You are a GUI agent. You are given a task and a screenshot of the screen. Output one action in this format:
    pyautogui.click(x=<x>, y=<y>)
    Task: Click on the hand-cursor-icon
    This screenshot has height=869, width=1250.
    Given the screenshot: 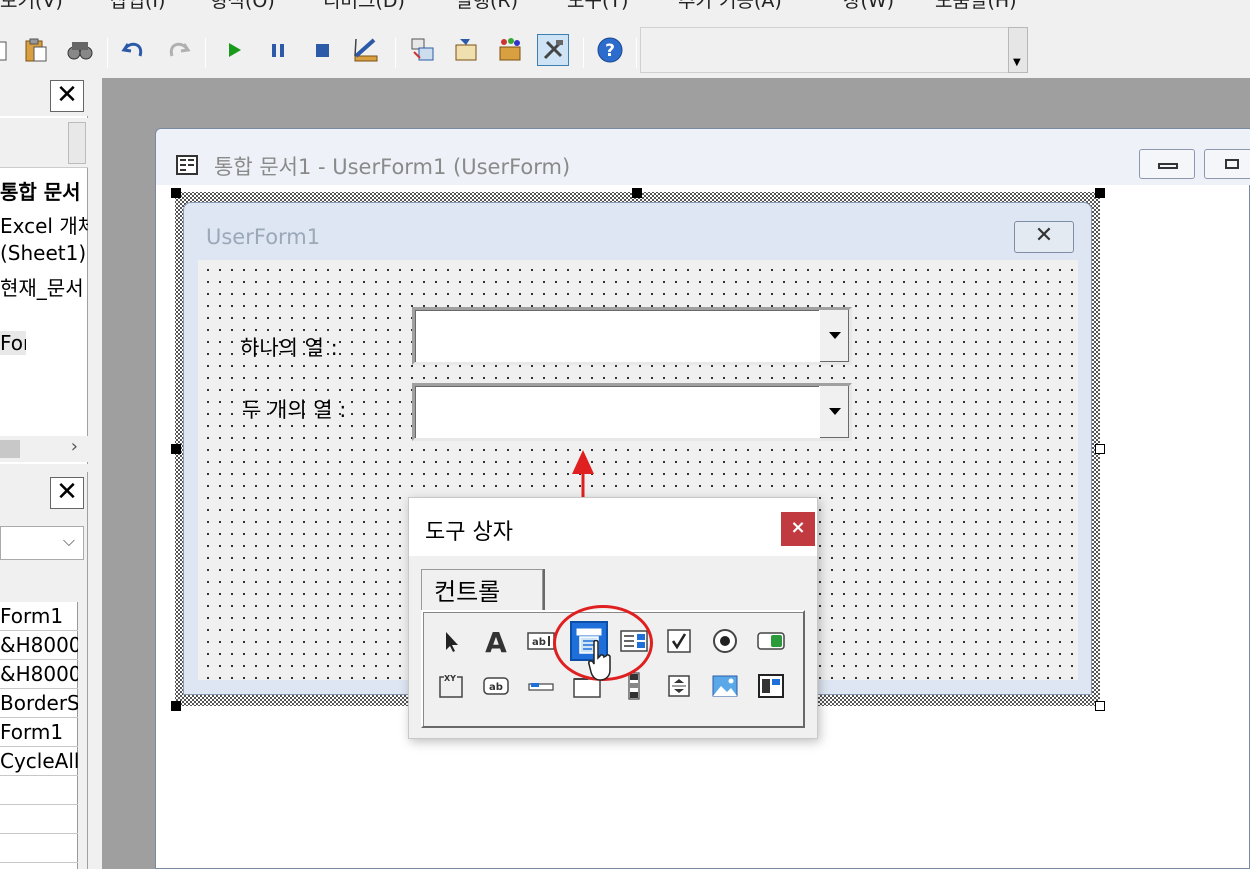 What is the action you would take?
    pyautogui.click(x=599, y=660)
    